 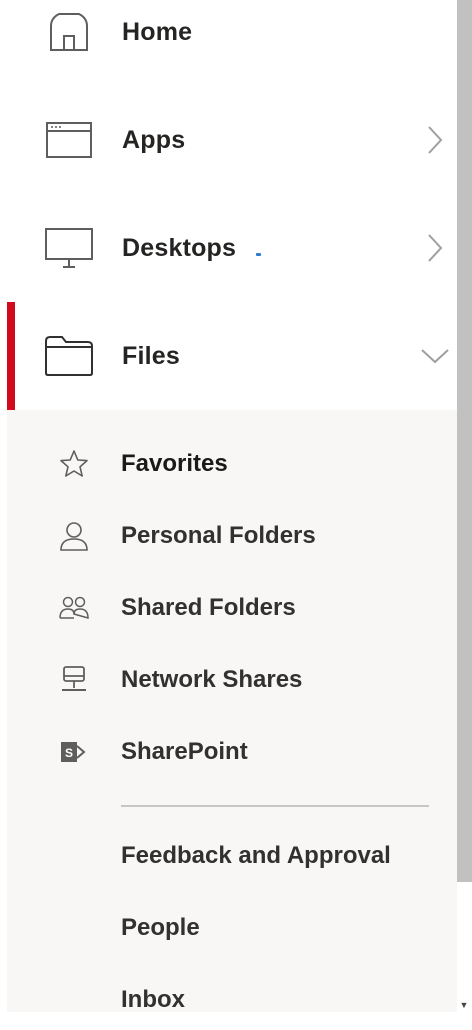 I want to click on star-icon, so click(x=74, y=464).